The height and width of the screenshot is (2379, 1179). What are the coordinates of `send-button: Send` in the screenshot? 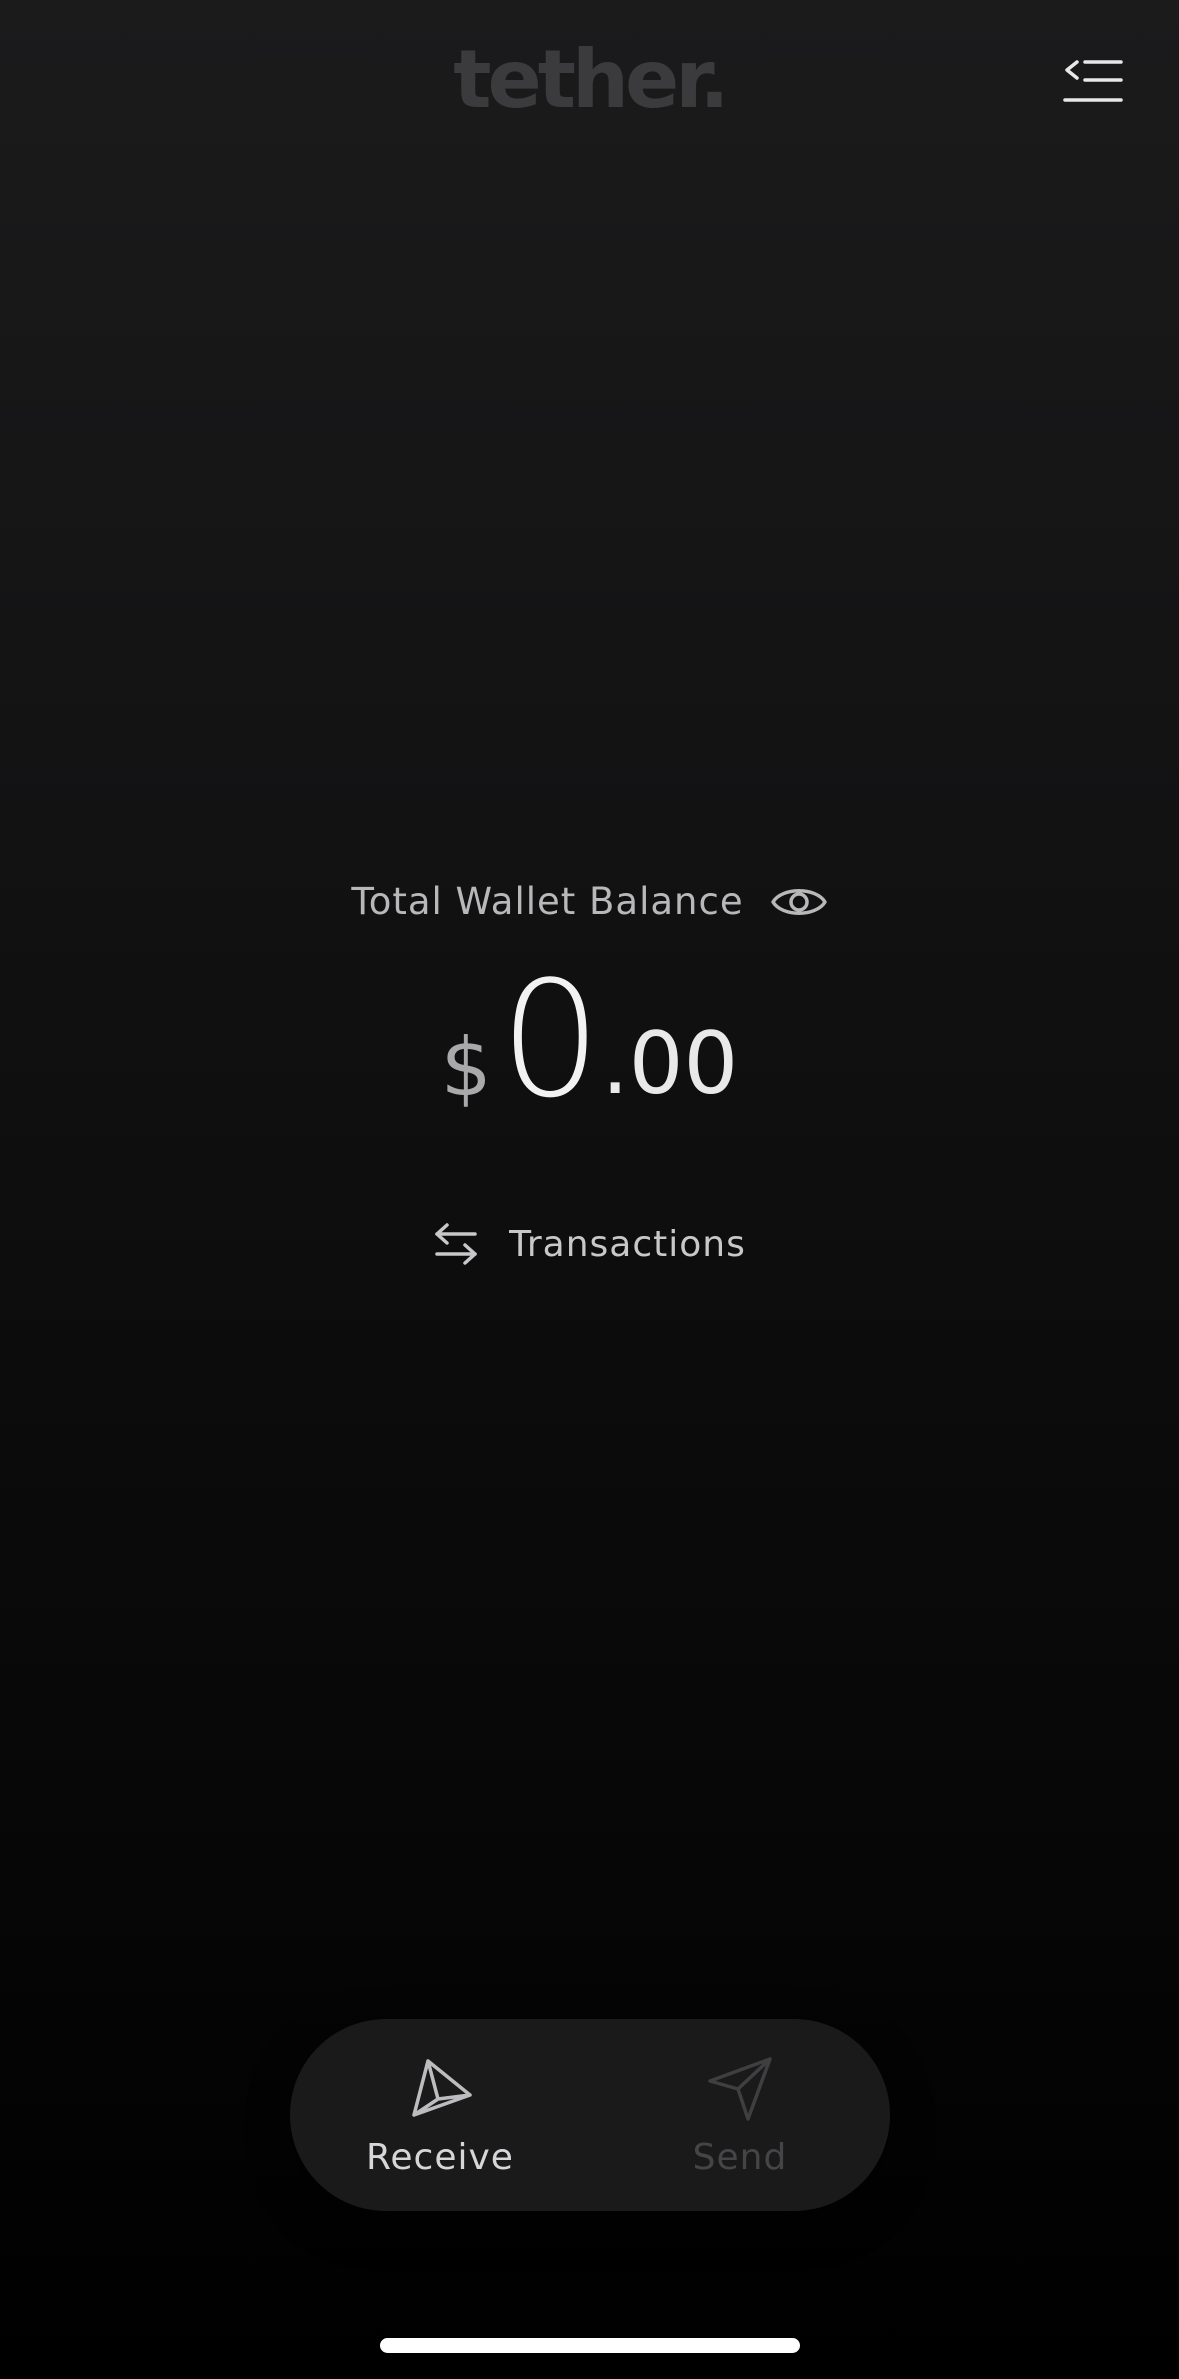 It's located at (740, 2115).